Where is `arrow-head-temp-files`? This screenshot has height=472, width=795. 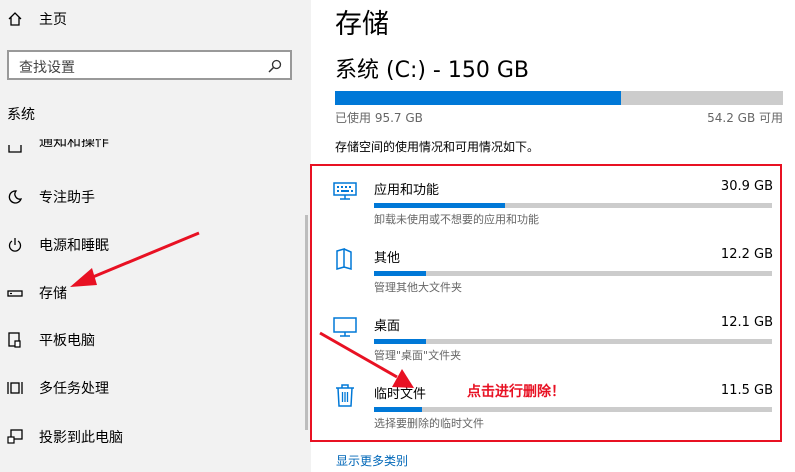
arrow-head-temp-files is located at coordinates (403, 378).